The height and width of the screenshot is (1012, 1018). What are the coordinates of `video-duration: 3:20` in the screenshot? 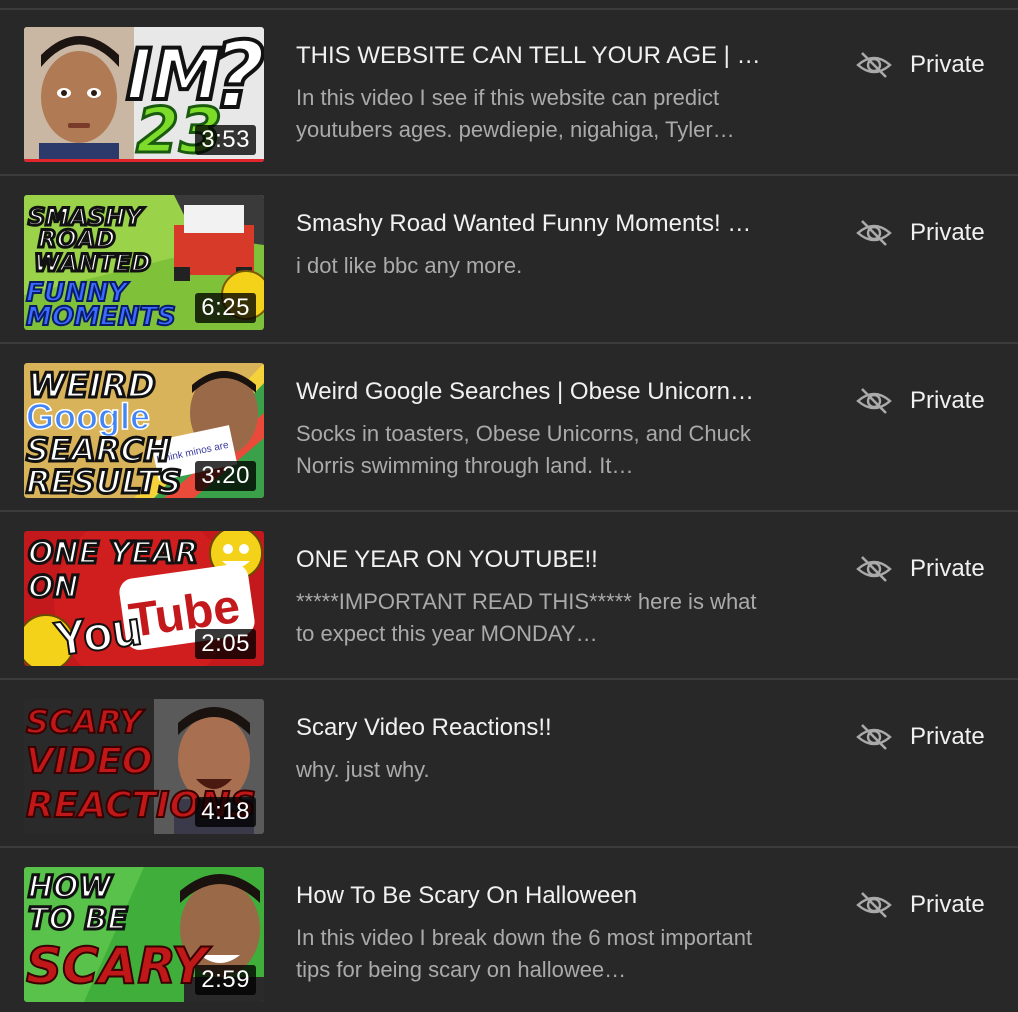 It's located at (225, 476).